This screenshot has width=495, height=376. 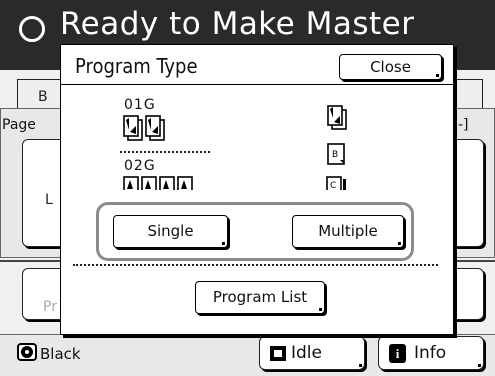 I want to click on single-button-label: Single, so click(x=170, y=231).